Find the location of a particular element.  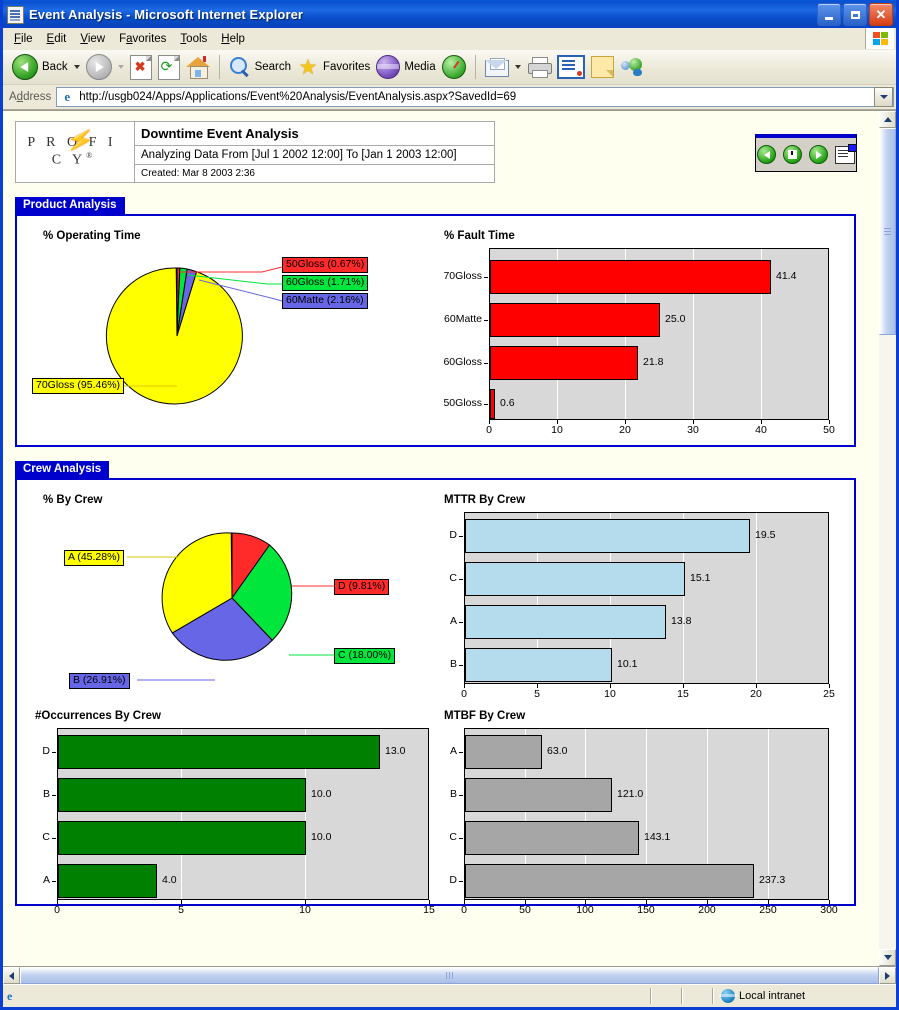

save-icon is located at coordinates (792, 154).